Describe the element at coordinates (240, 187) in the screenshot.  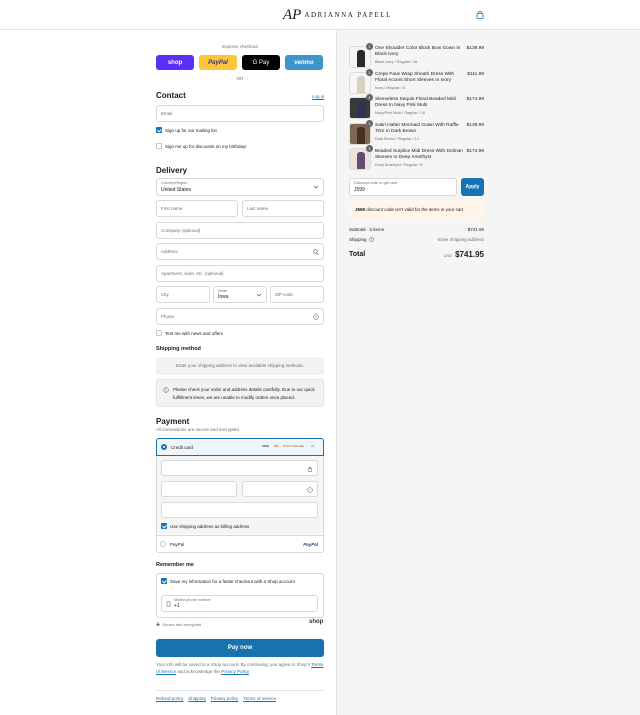
I see `country-select: Country/Region United States` at that location.